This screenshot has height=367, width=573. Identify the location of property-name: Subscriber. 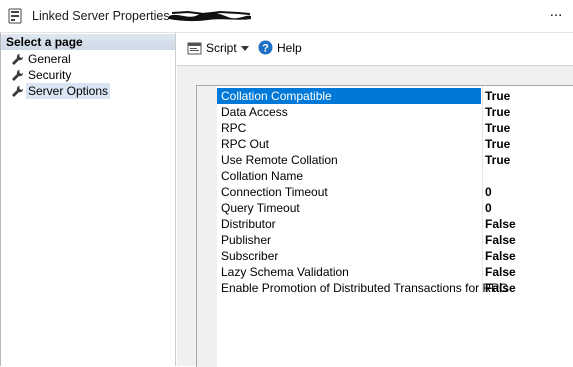
(250, 256).